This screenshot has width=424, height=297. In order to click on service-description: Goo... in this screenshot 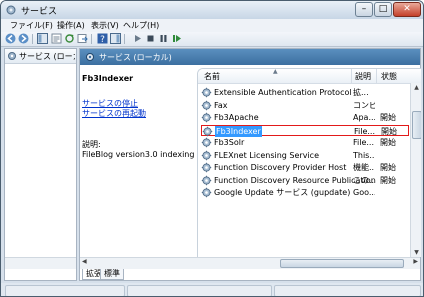, I will do `click(364, 192)`.